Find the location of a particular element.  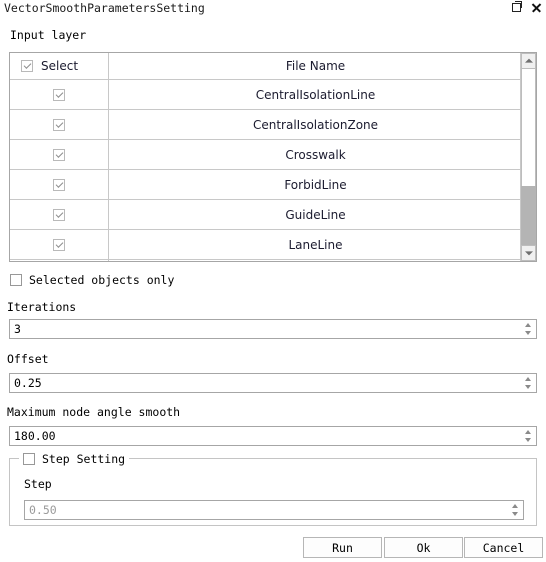

input-layer-label: Input layer is located at coordinates (48, 35).